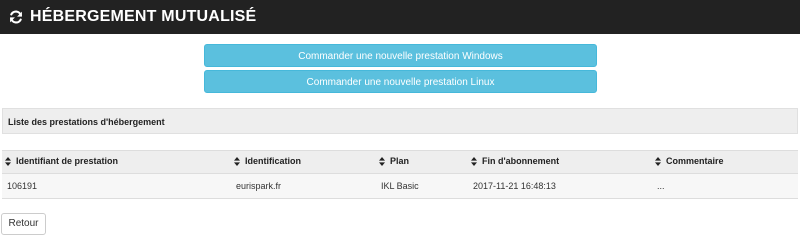  What do you see at coordinates (116, 186) in the screenshot?
I see `cell-id: 106191` at bounding box center [116, 186].